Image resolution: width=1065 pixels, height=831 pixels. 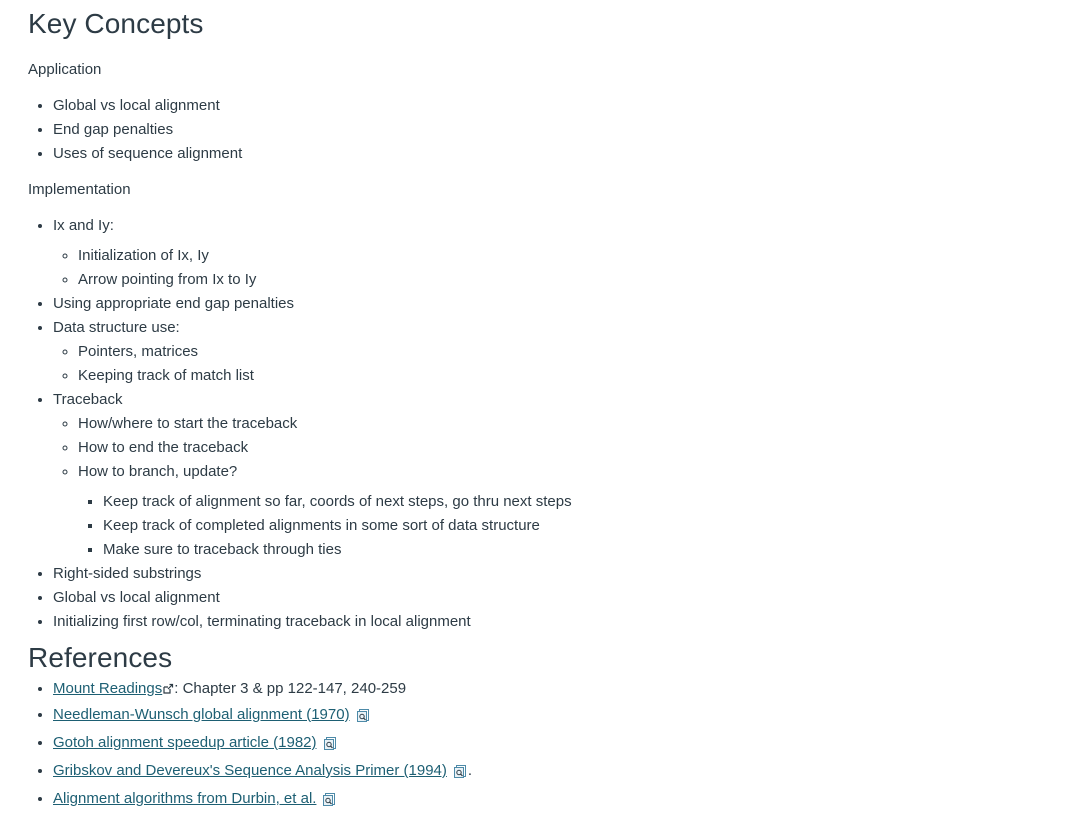 I want to click on list-item: Pointers, matrices, so click(x=557, y=352).